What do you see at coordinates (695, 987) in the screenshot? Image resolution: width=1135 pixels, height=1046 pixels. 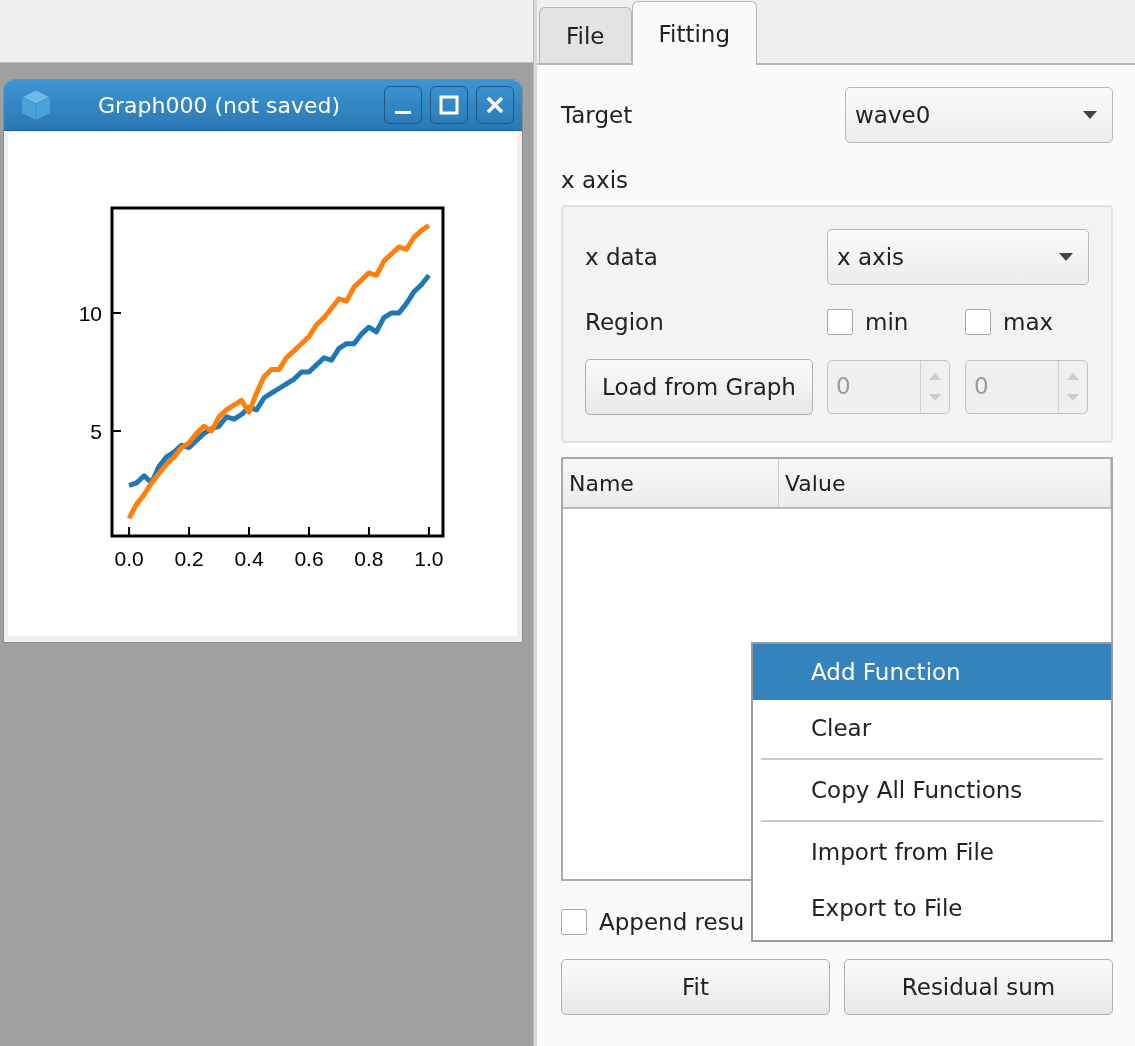 I see `action-button: Fit` at bounding box center [695, 987].